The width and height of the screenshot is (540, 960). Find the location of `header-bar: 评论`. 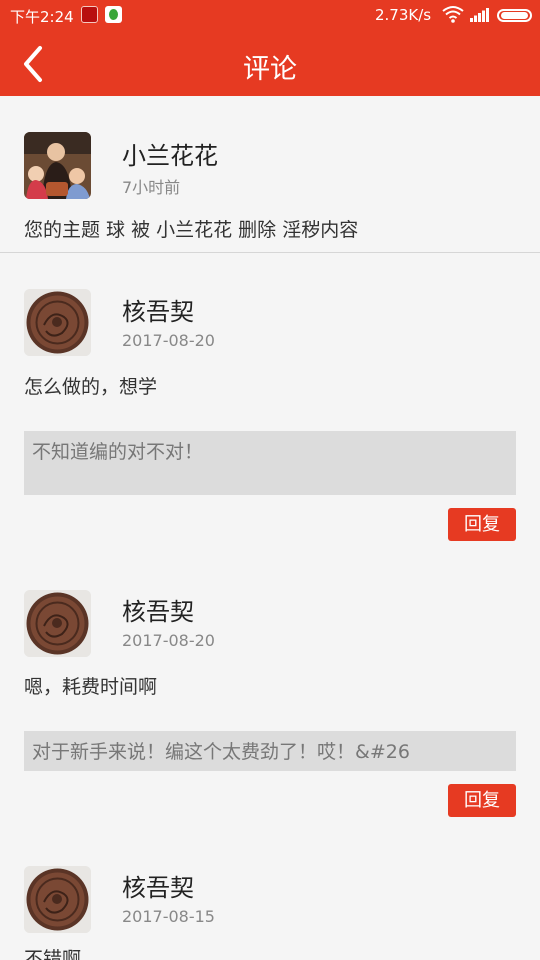

header-bar: 评论 is located at coordinates (270, 63).